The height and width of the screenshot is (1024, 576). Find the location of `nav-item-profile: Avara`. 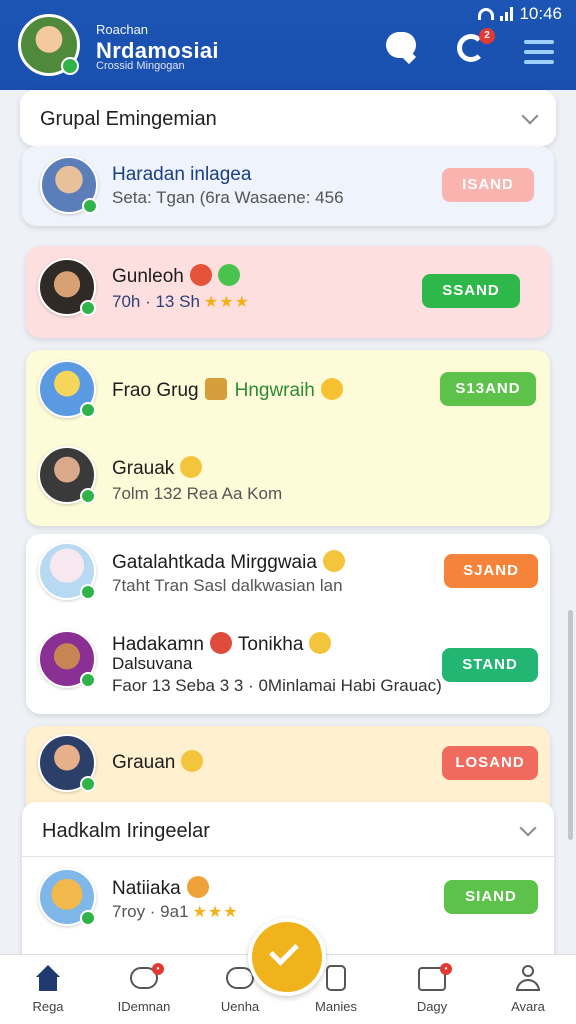

nav-item-profile: Avara is located at coordinates (528, 989).